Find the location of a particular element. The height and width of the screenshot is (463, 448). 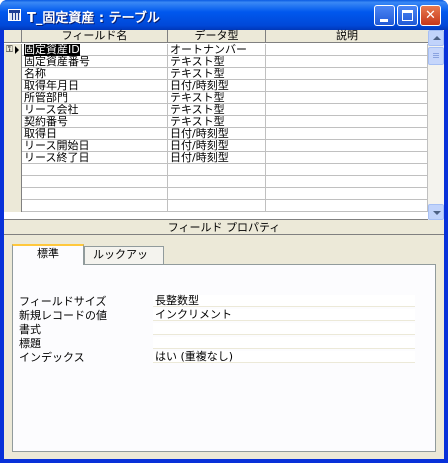

table-row: リース終了日 日付/時刻型 is located at coordinates (216, 158).